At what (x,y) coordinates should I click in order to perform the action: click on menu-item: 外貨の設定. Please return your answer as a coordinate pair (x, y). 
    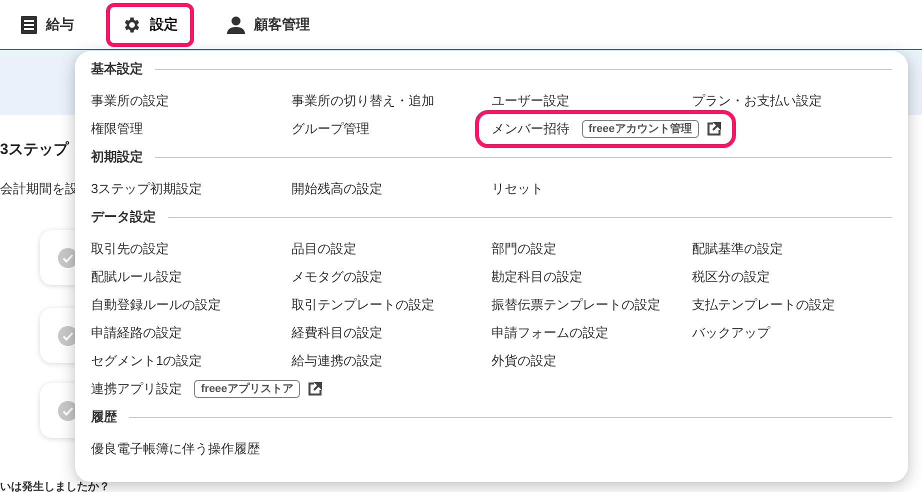
    Looking at the image, I should click on (592, 361).